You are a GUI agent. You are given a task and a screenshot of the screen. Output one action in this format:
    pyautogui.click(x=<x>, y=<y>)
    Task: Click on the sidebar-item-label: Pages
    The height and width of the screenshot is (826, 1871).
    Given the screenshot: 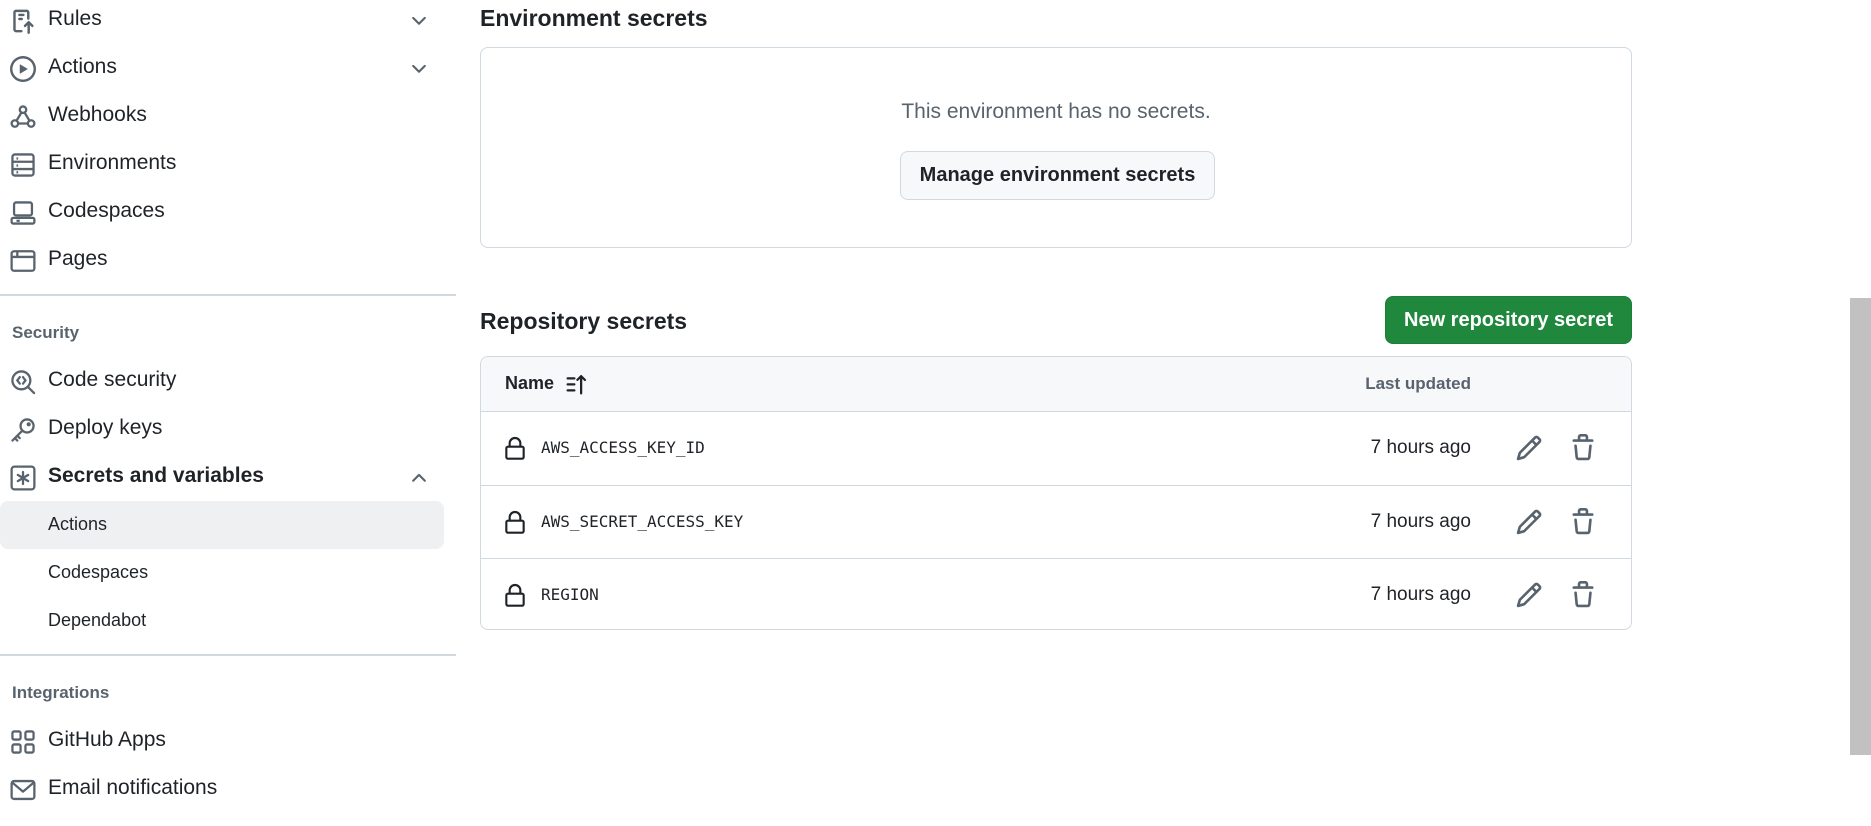 What is the action you would take?
    pyautogui.click(x=78, y=258)
    